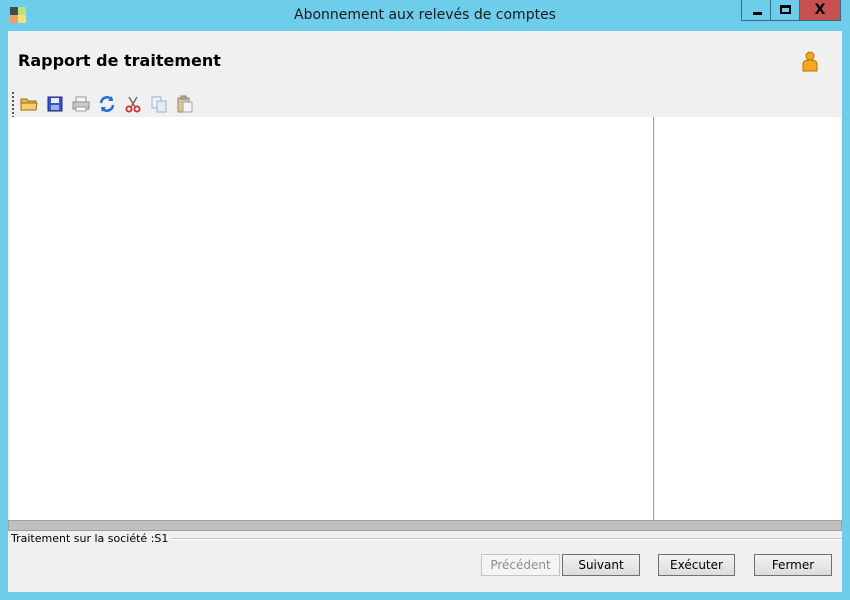 This screenshot has width=850, height=600. Describe the element at coordinates (425, 525) in the screenshot. I see `horizontal-scrollbar` at that location.